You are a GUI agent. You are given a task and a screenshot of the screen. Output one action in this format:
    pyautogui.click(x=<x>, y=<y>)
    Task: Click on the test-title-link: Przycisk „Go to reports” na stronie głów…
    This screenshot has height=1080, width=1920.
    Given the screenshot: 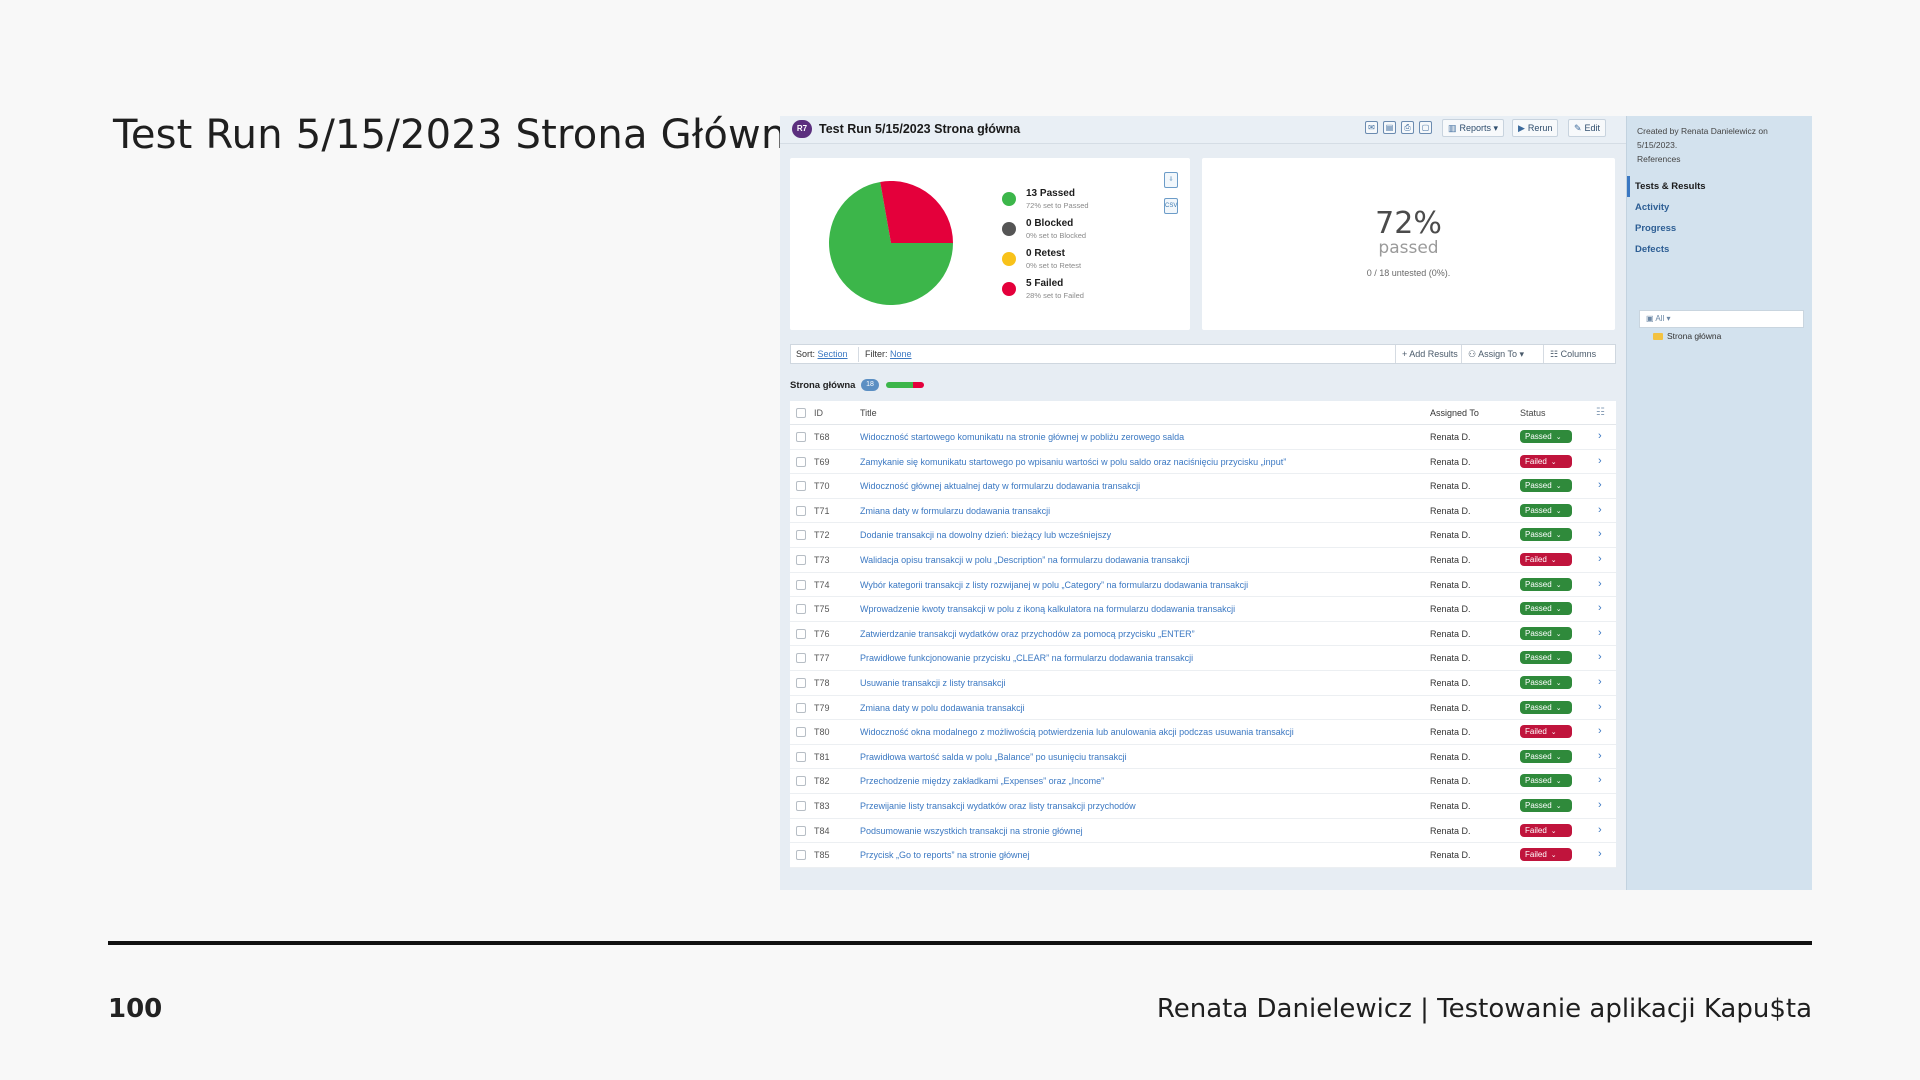 What is the action you would take?
    pyautogui.click(x=945, y=855)
    